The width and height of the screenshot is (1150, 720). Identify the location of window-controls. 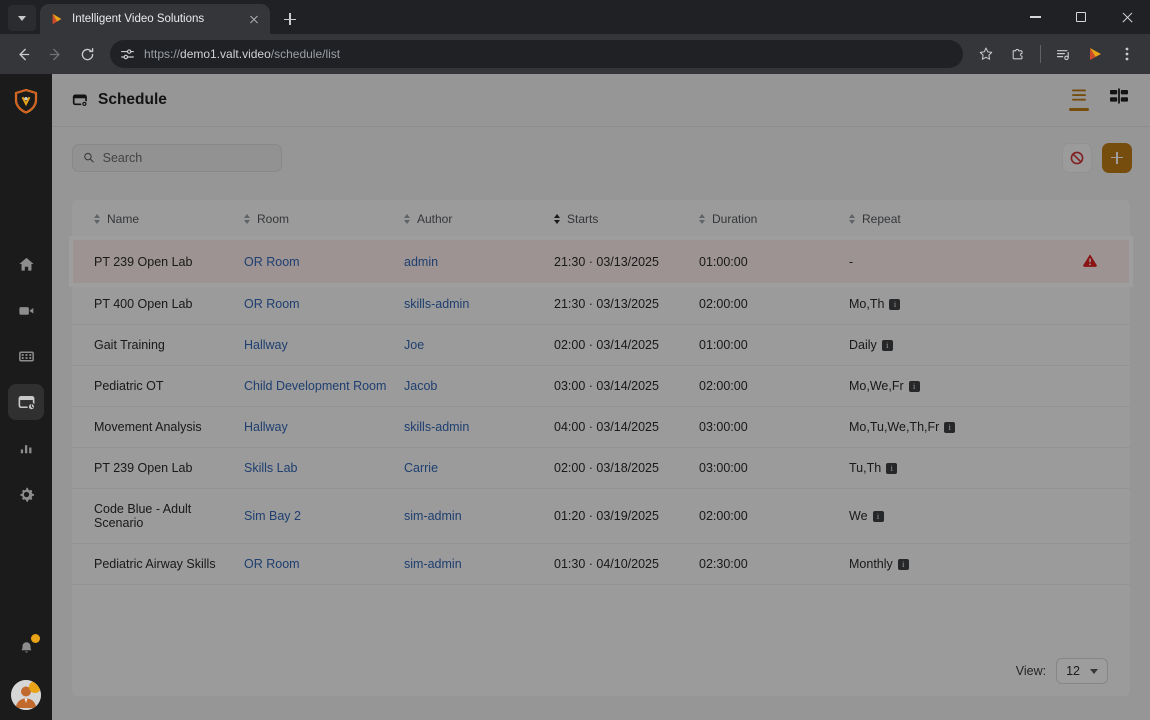
(1081, 17).